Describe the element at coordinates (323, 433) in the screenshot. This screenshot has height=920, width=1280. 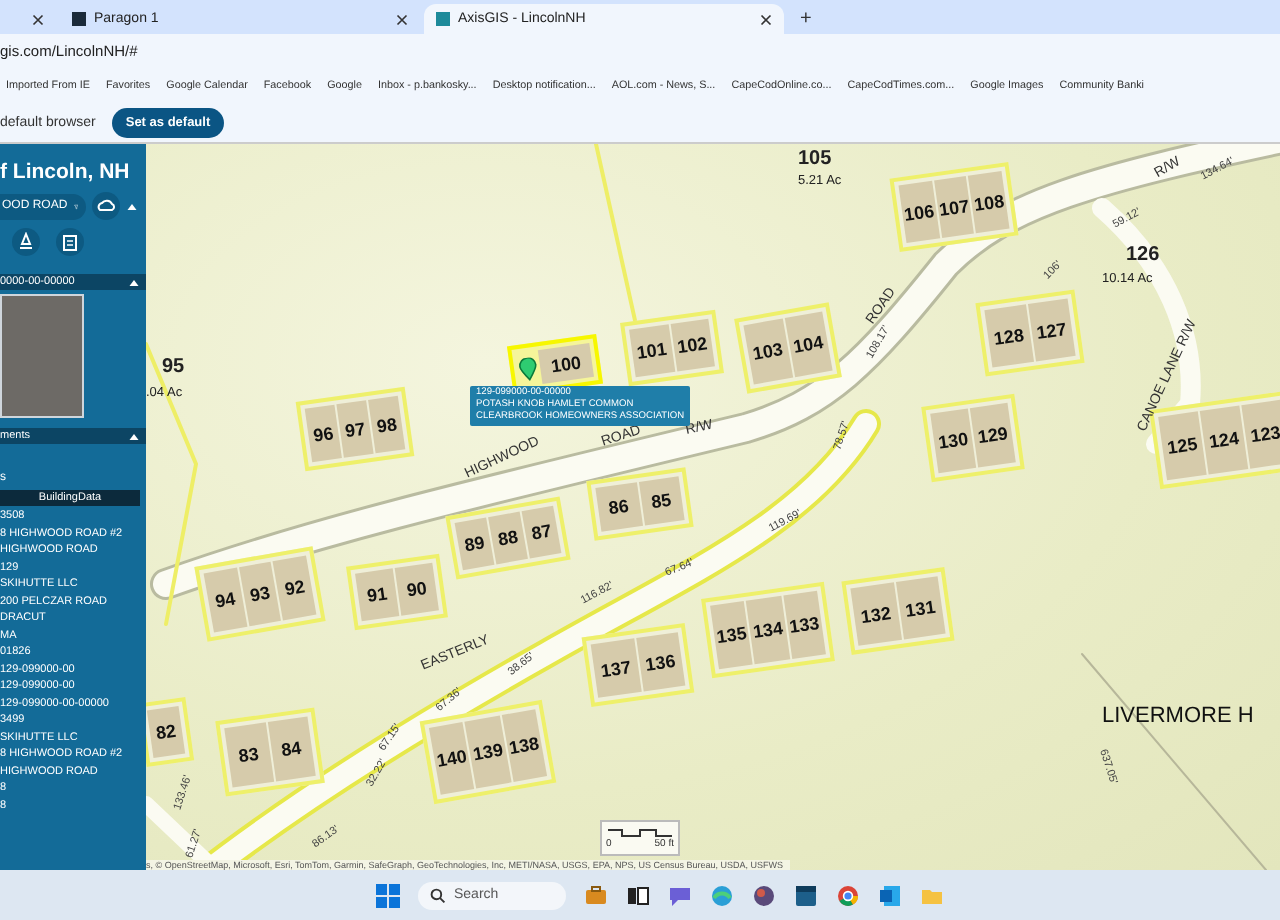
I see `building-footprint: 96` at that location.